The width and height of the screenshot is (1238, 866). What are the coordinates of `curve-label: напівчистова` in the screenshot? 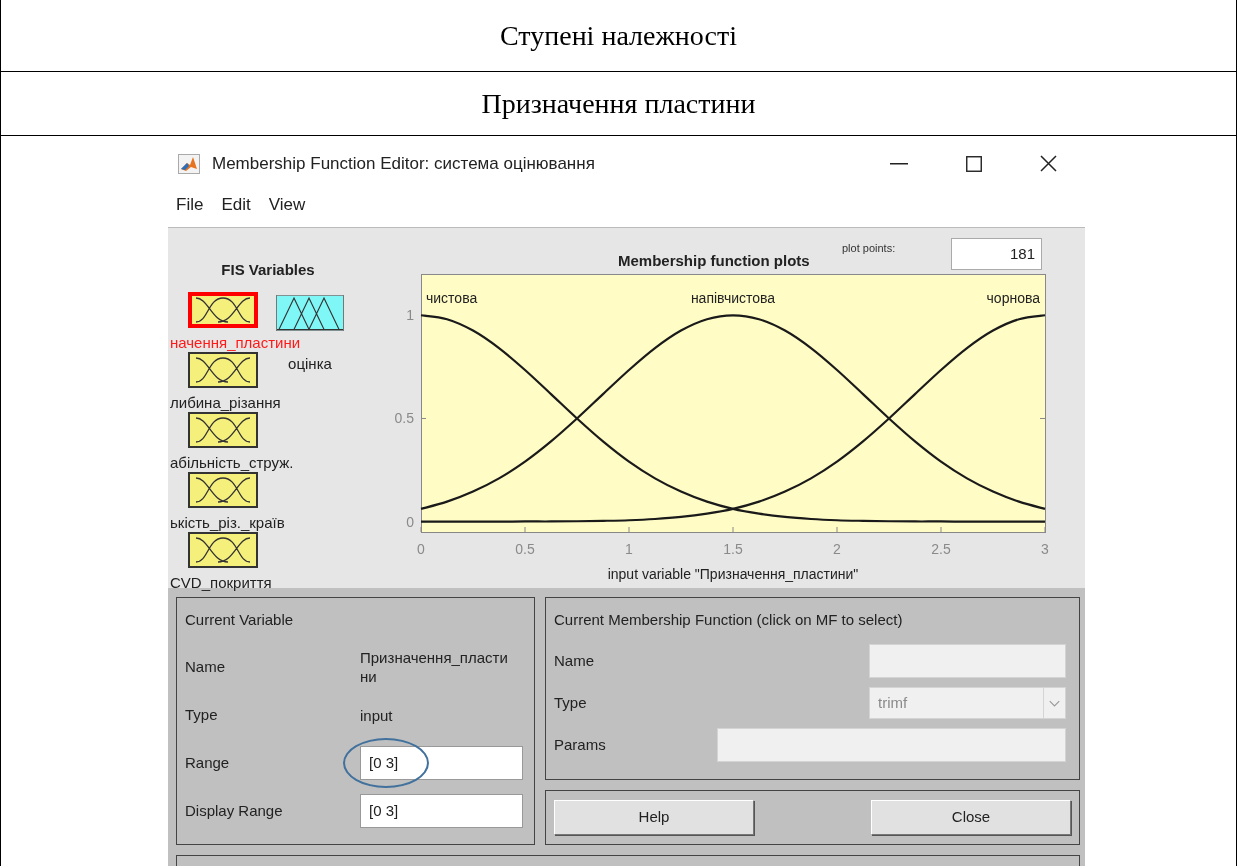 It's located at (733, 298).